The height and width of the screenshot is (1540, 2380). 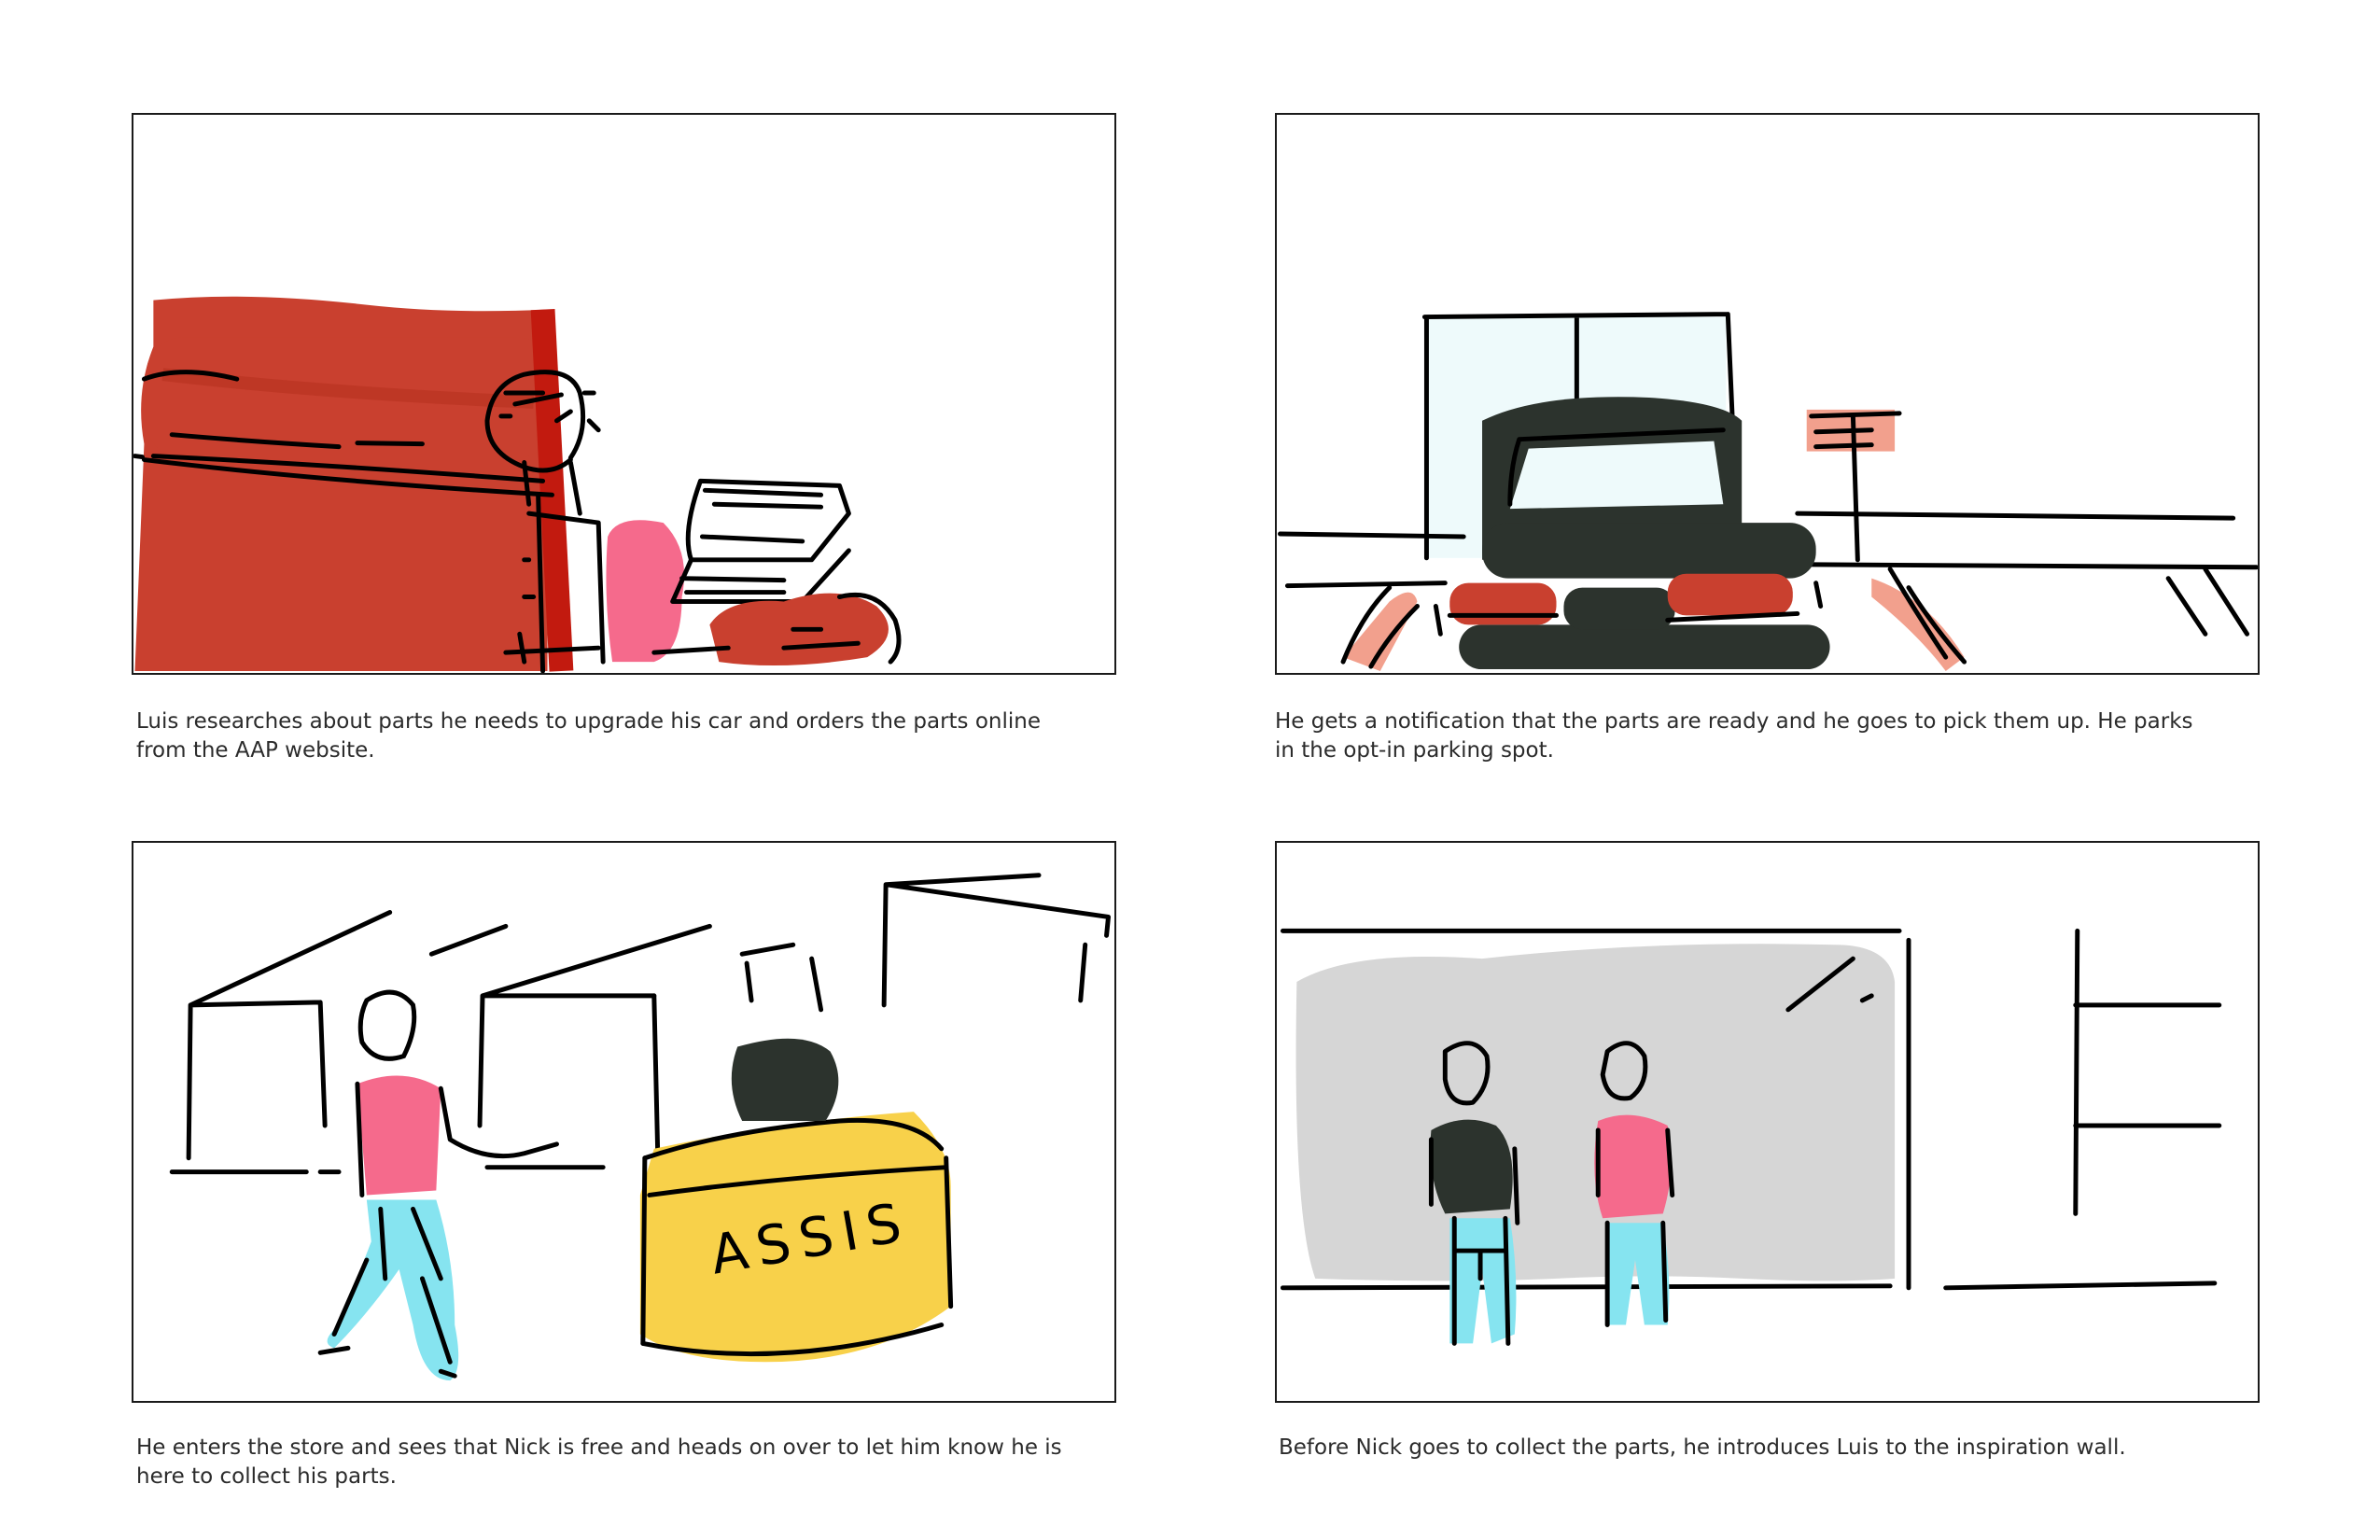 What do you see at coordinates (640, 1127) in the screenshot?
I see `store-desk-illustration: ASSIS` at bounding box center [640, 1127].